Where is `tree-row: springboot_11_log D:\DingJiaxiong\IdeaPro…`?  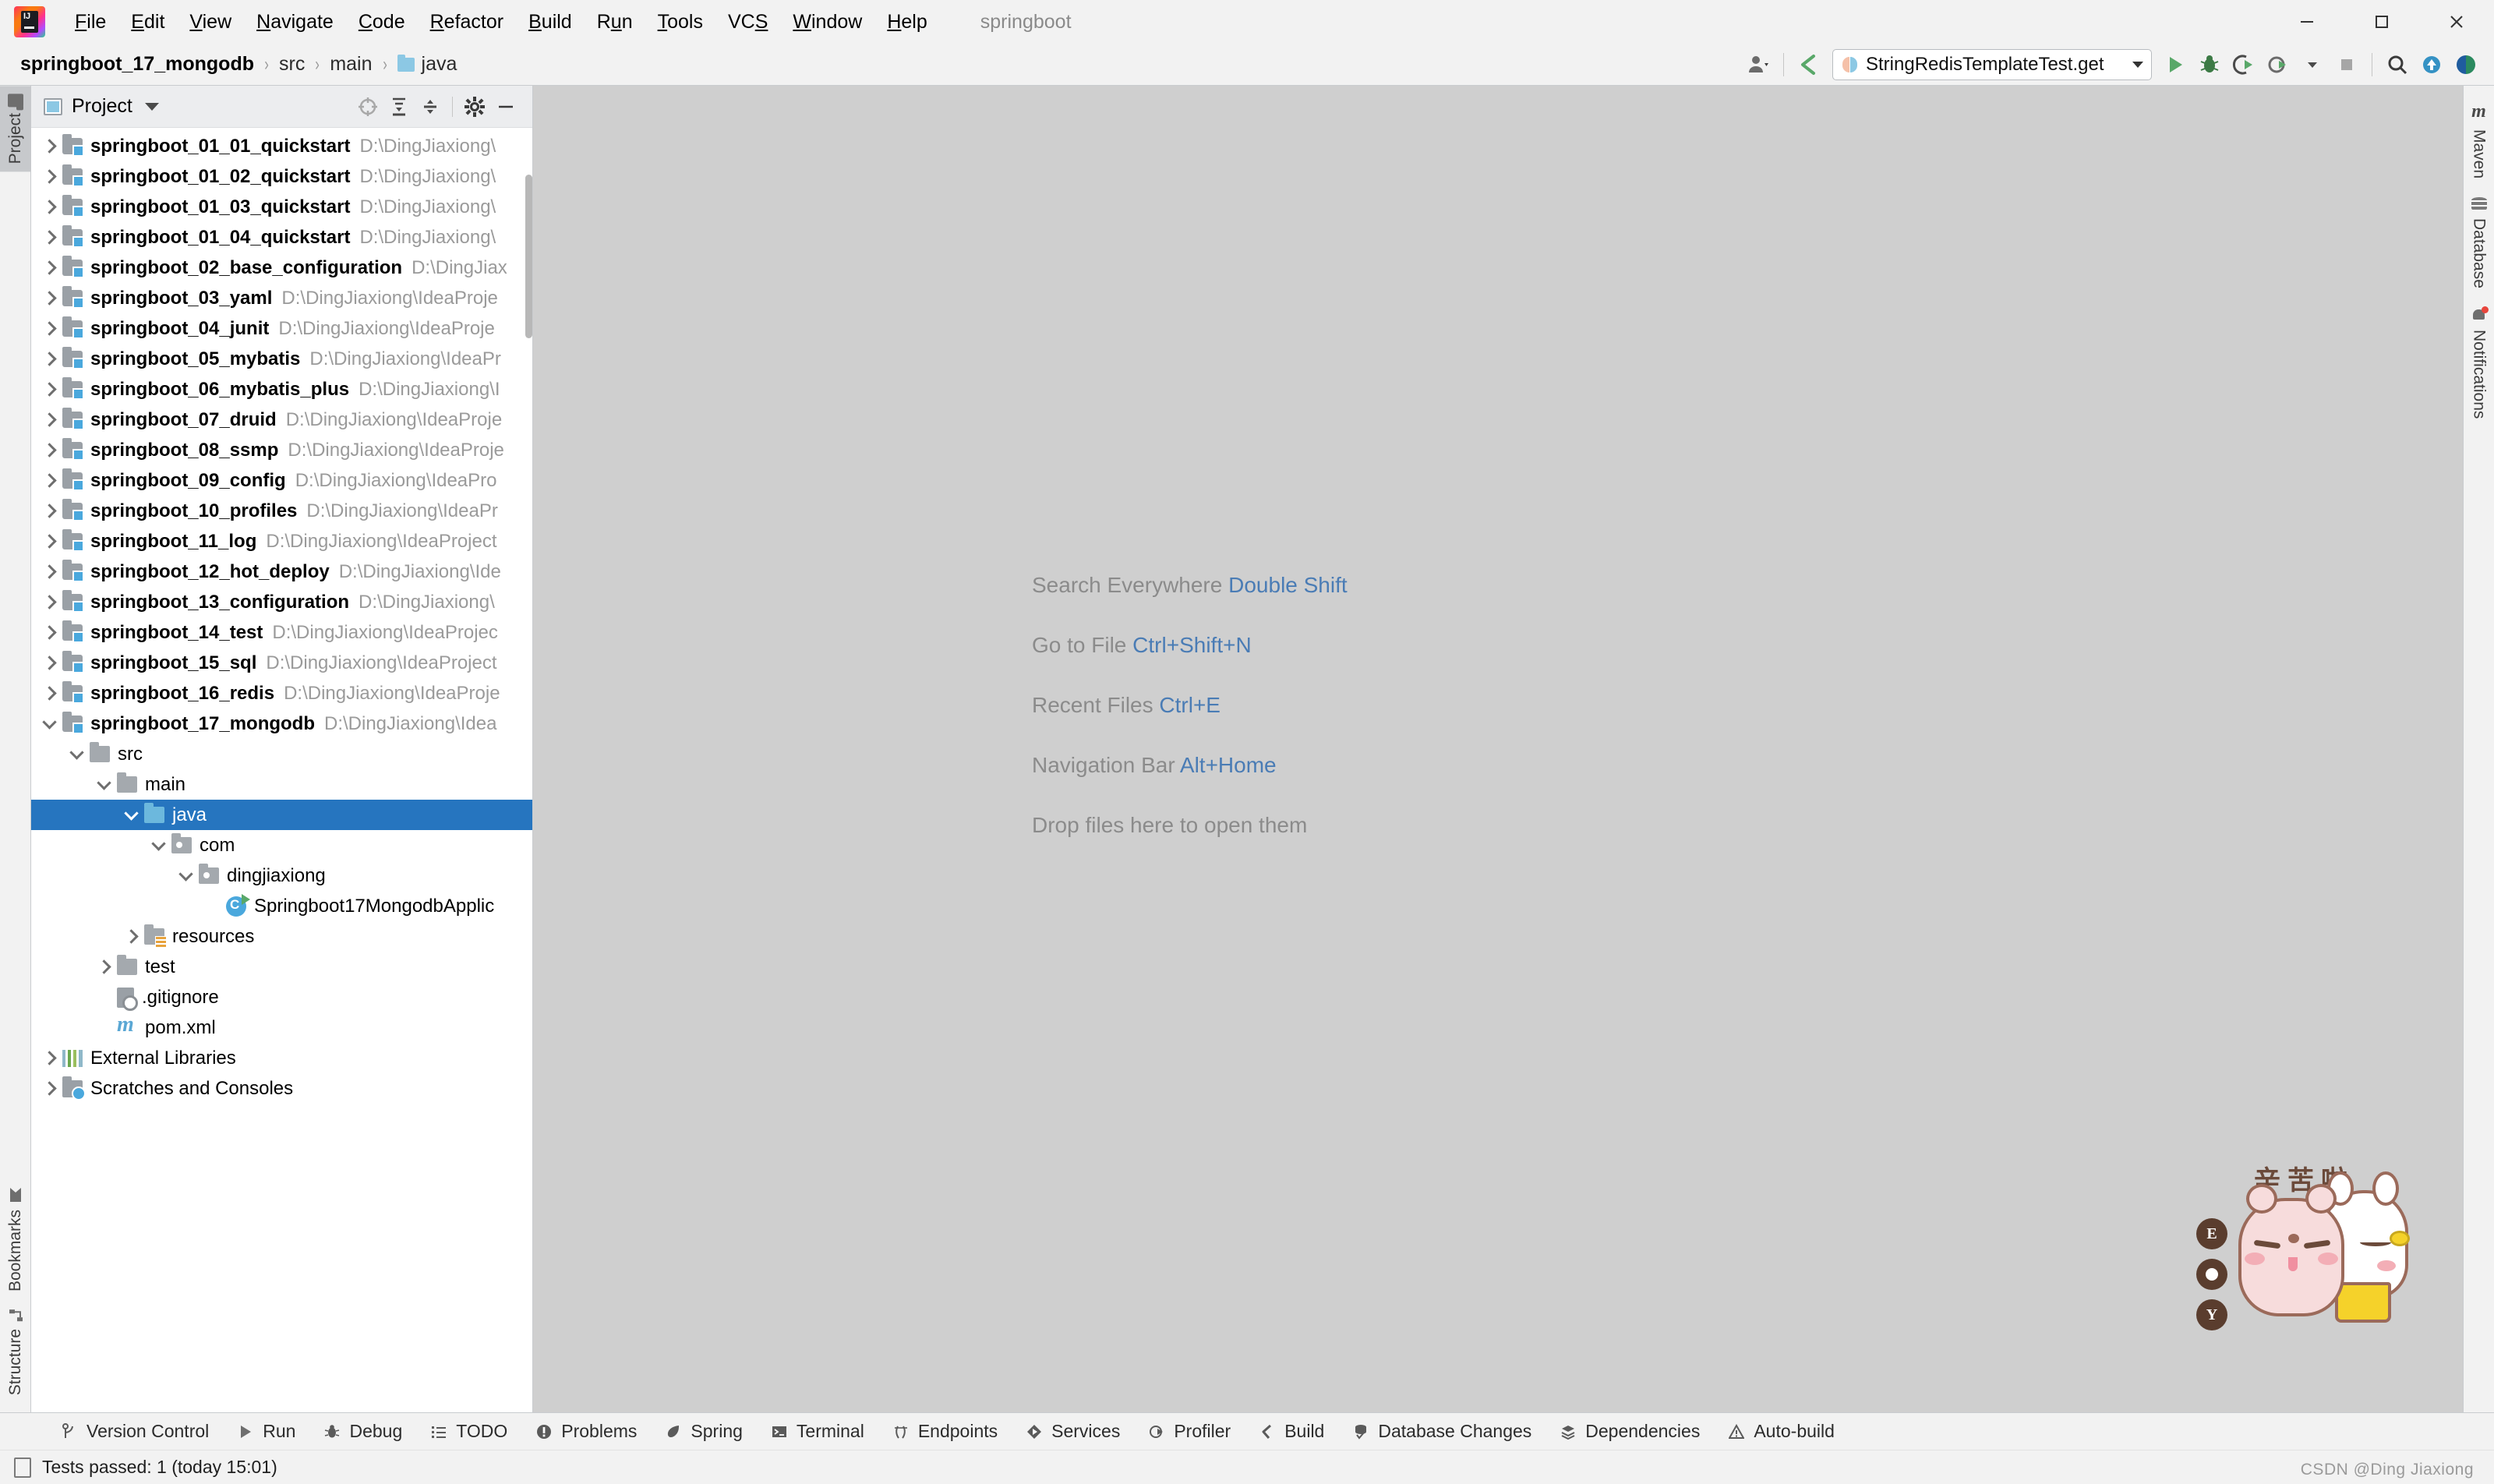
tree-row: springboot_11_log D:\DingJiaxiong\IdeaPro… is located at coordinates (281, 541).